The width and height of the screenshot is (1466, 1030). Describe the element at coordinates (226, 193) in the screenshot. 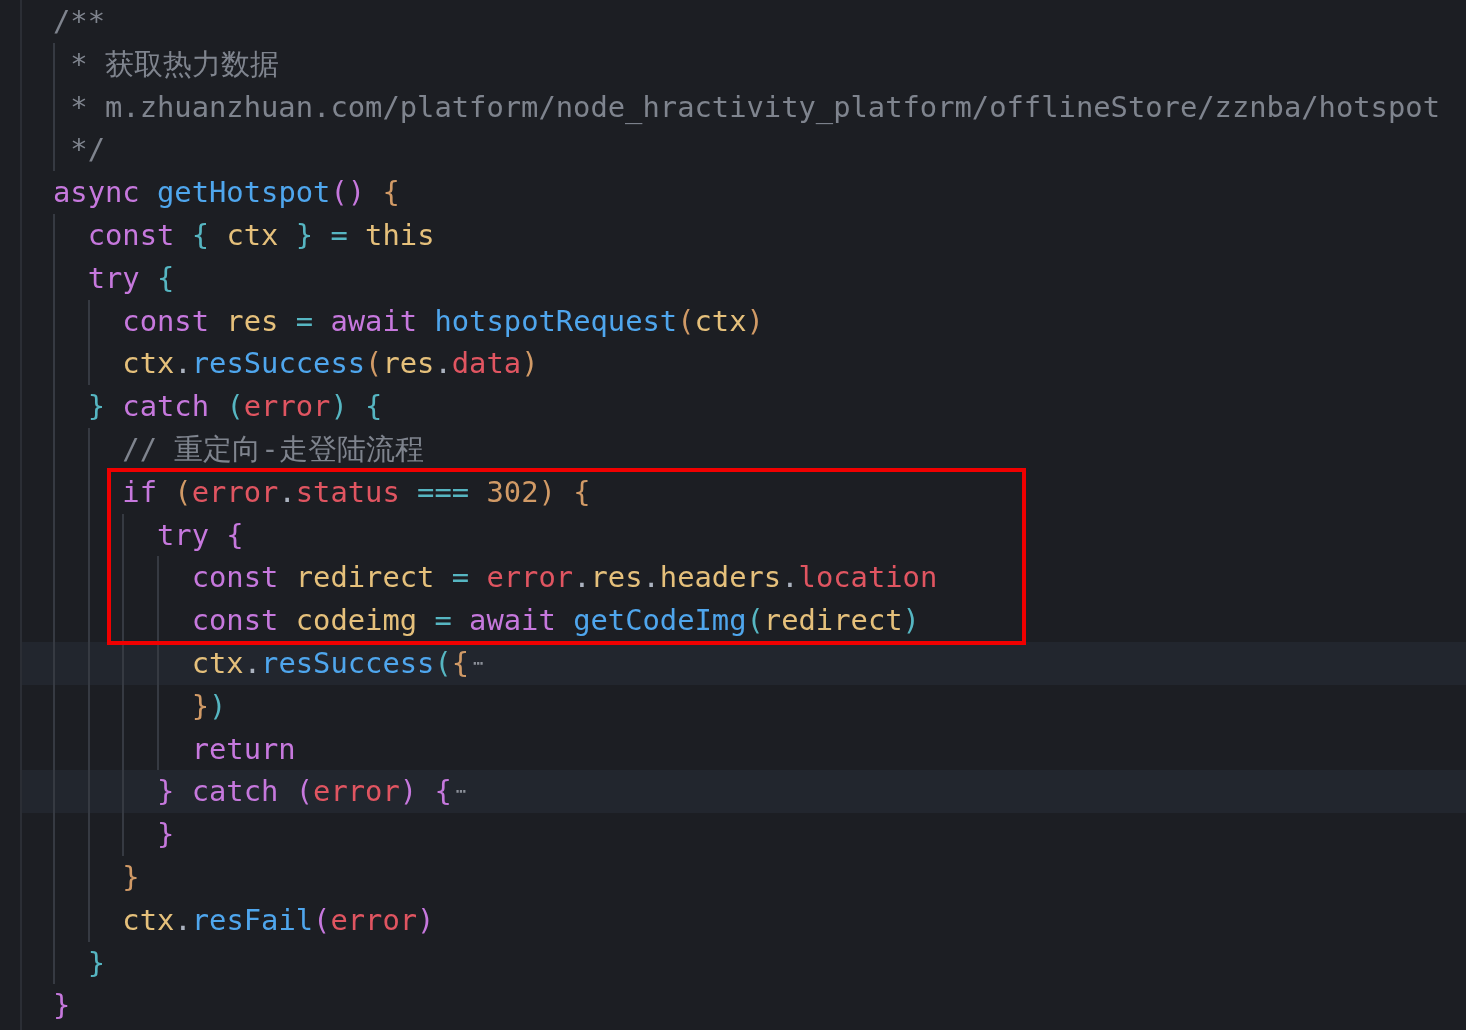

I see `code-line: async getHotspot() {` at that location.